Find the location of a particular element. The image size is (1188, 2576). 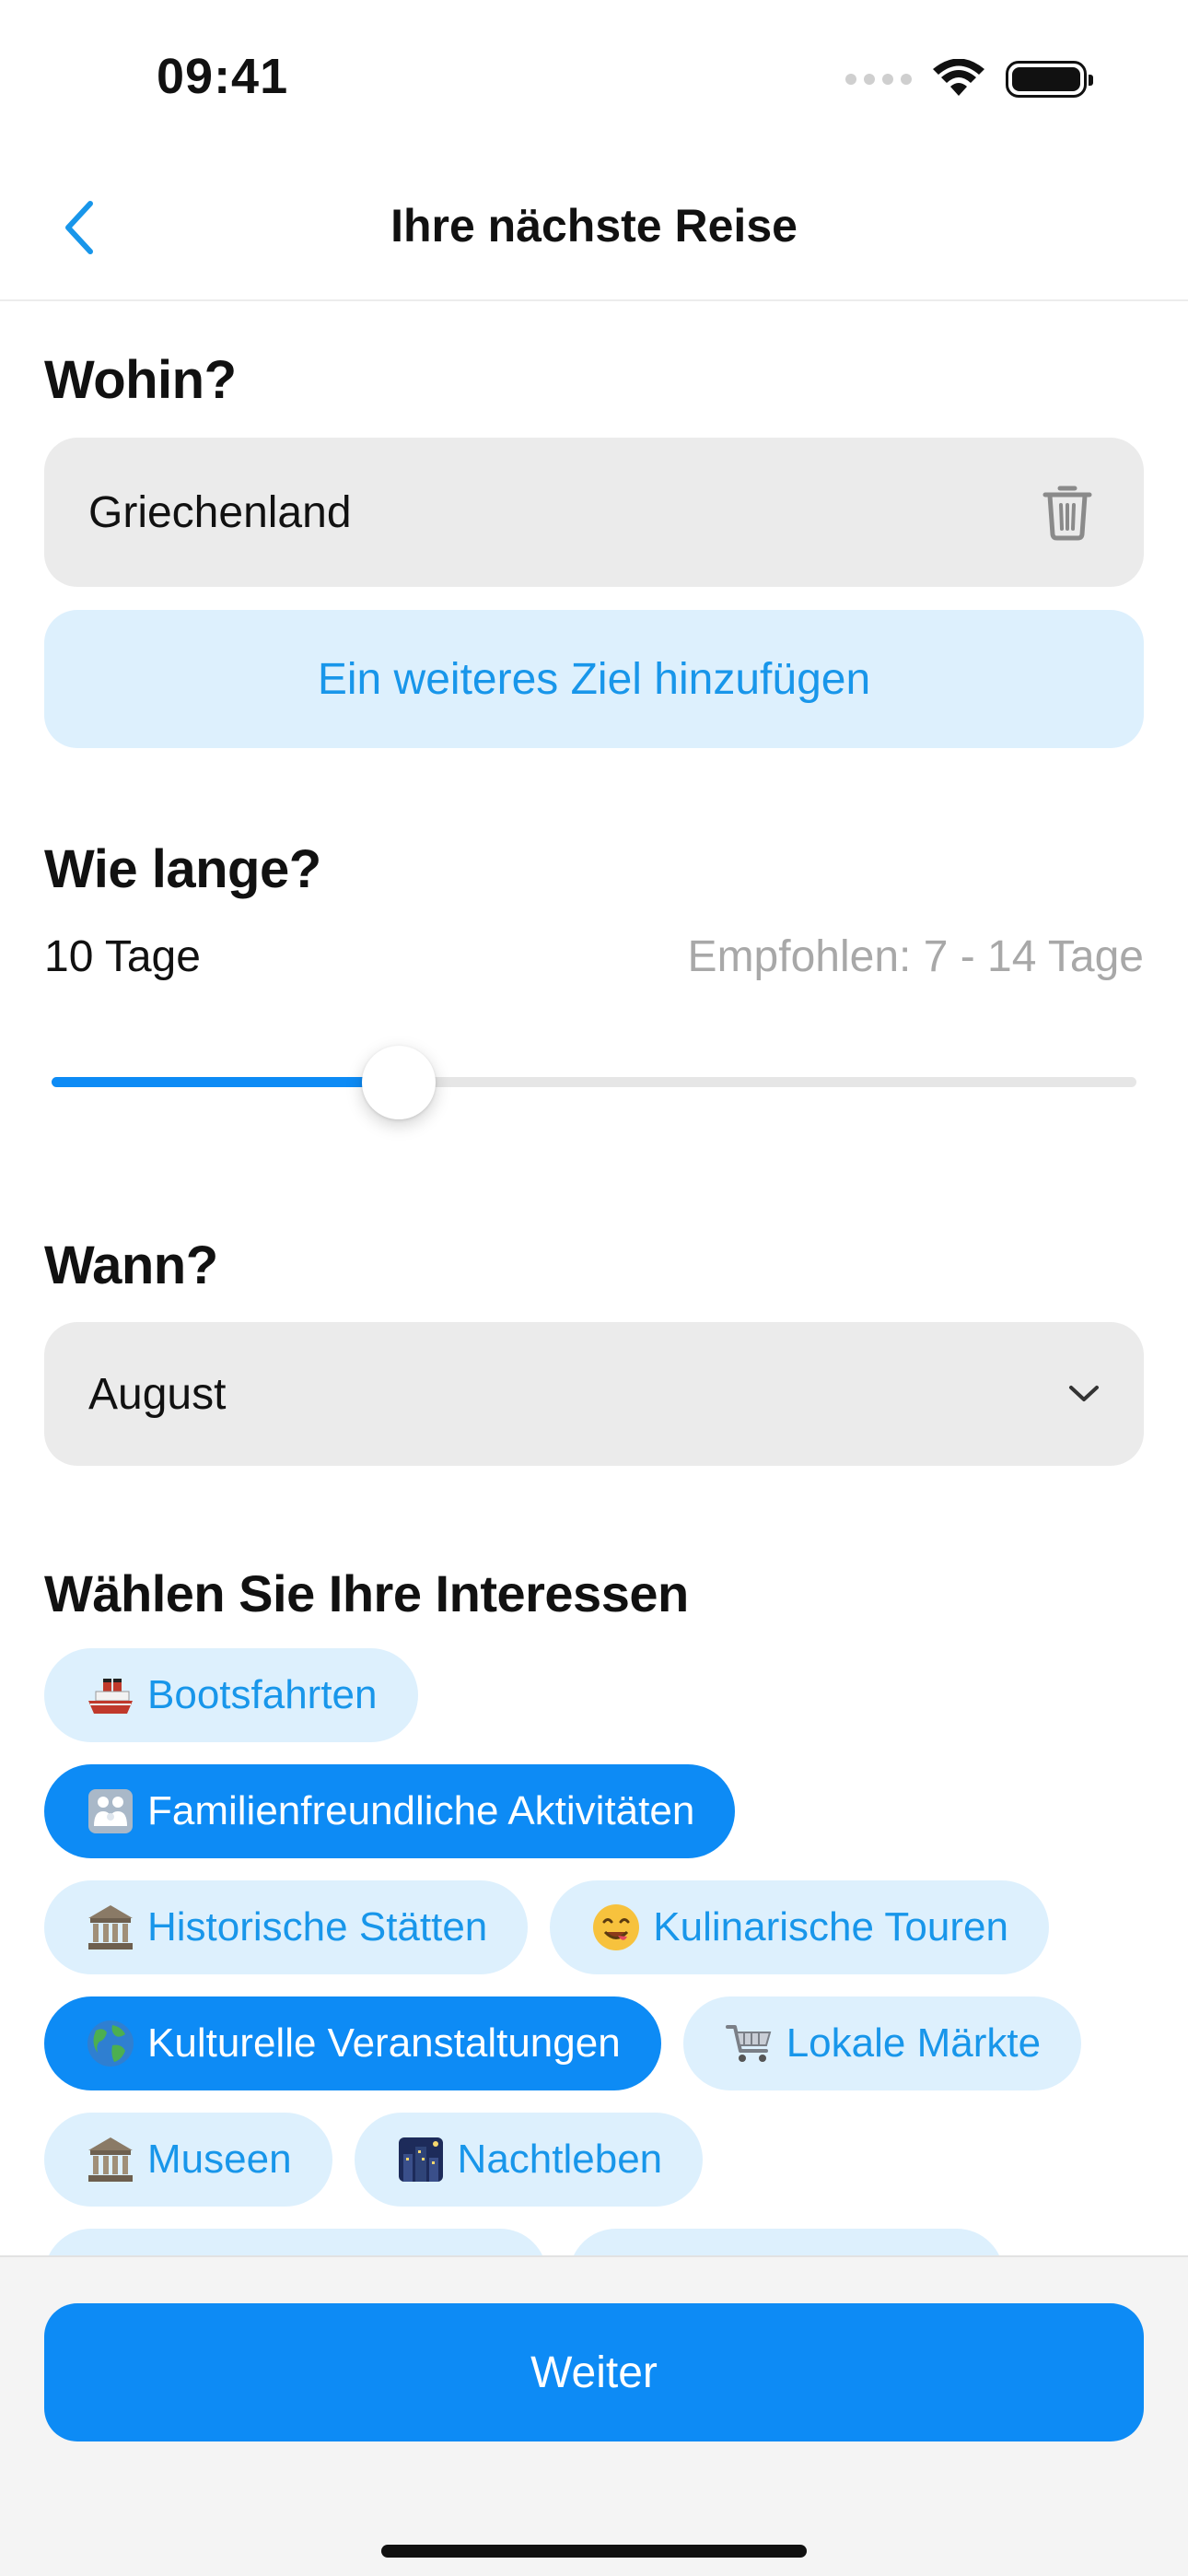

globe-icon is located at coordinates (111, 2044).